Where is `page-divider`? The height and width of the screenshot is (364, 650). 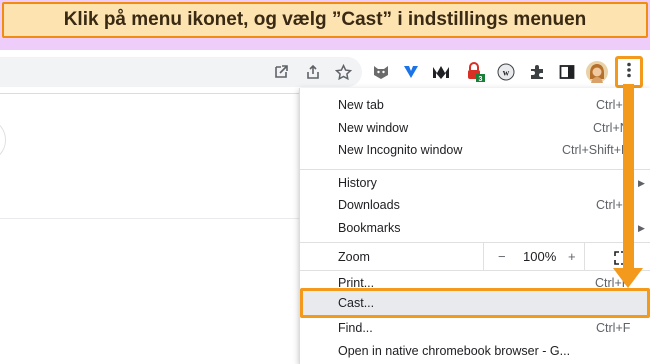 page-divider is located at coordinates (150, 218).